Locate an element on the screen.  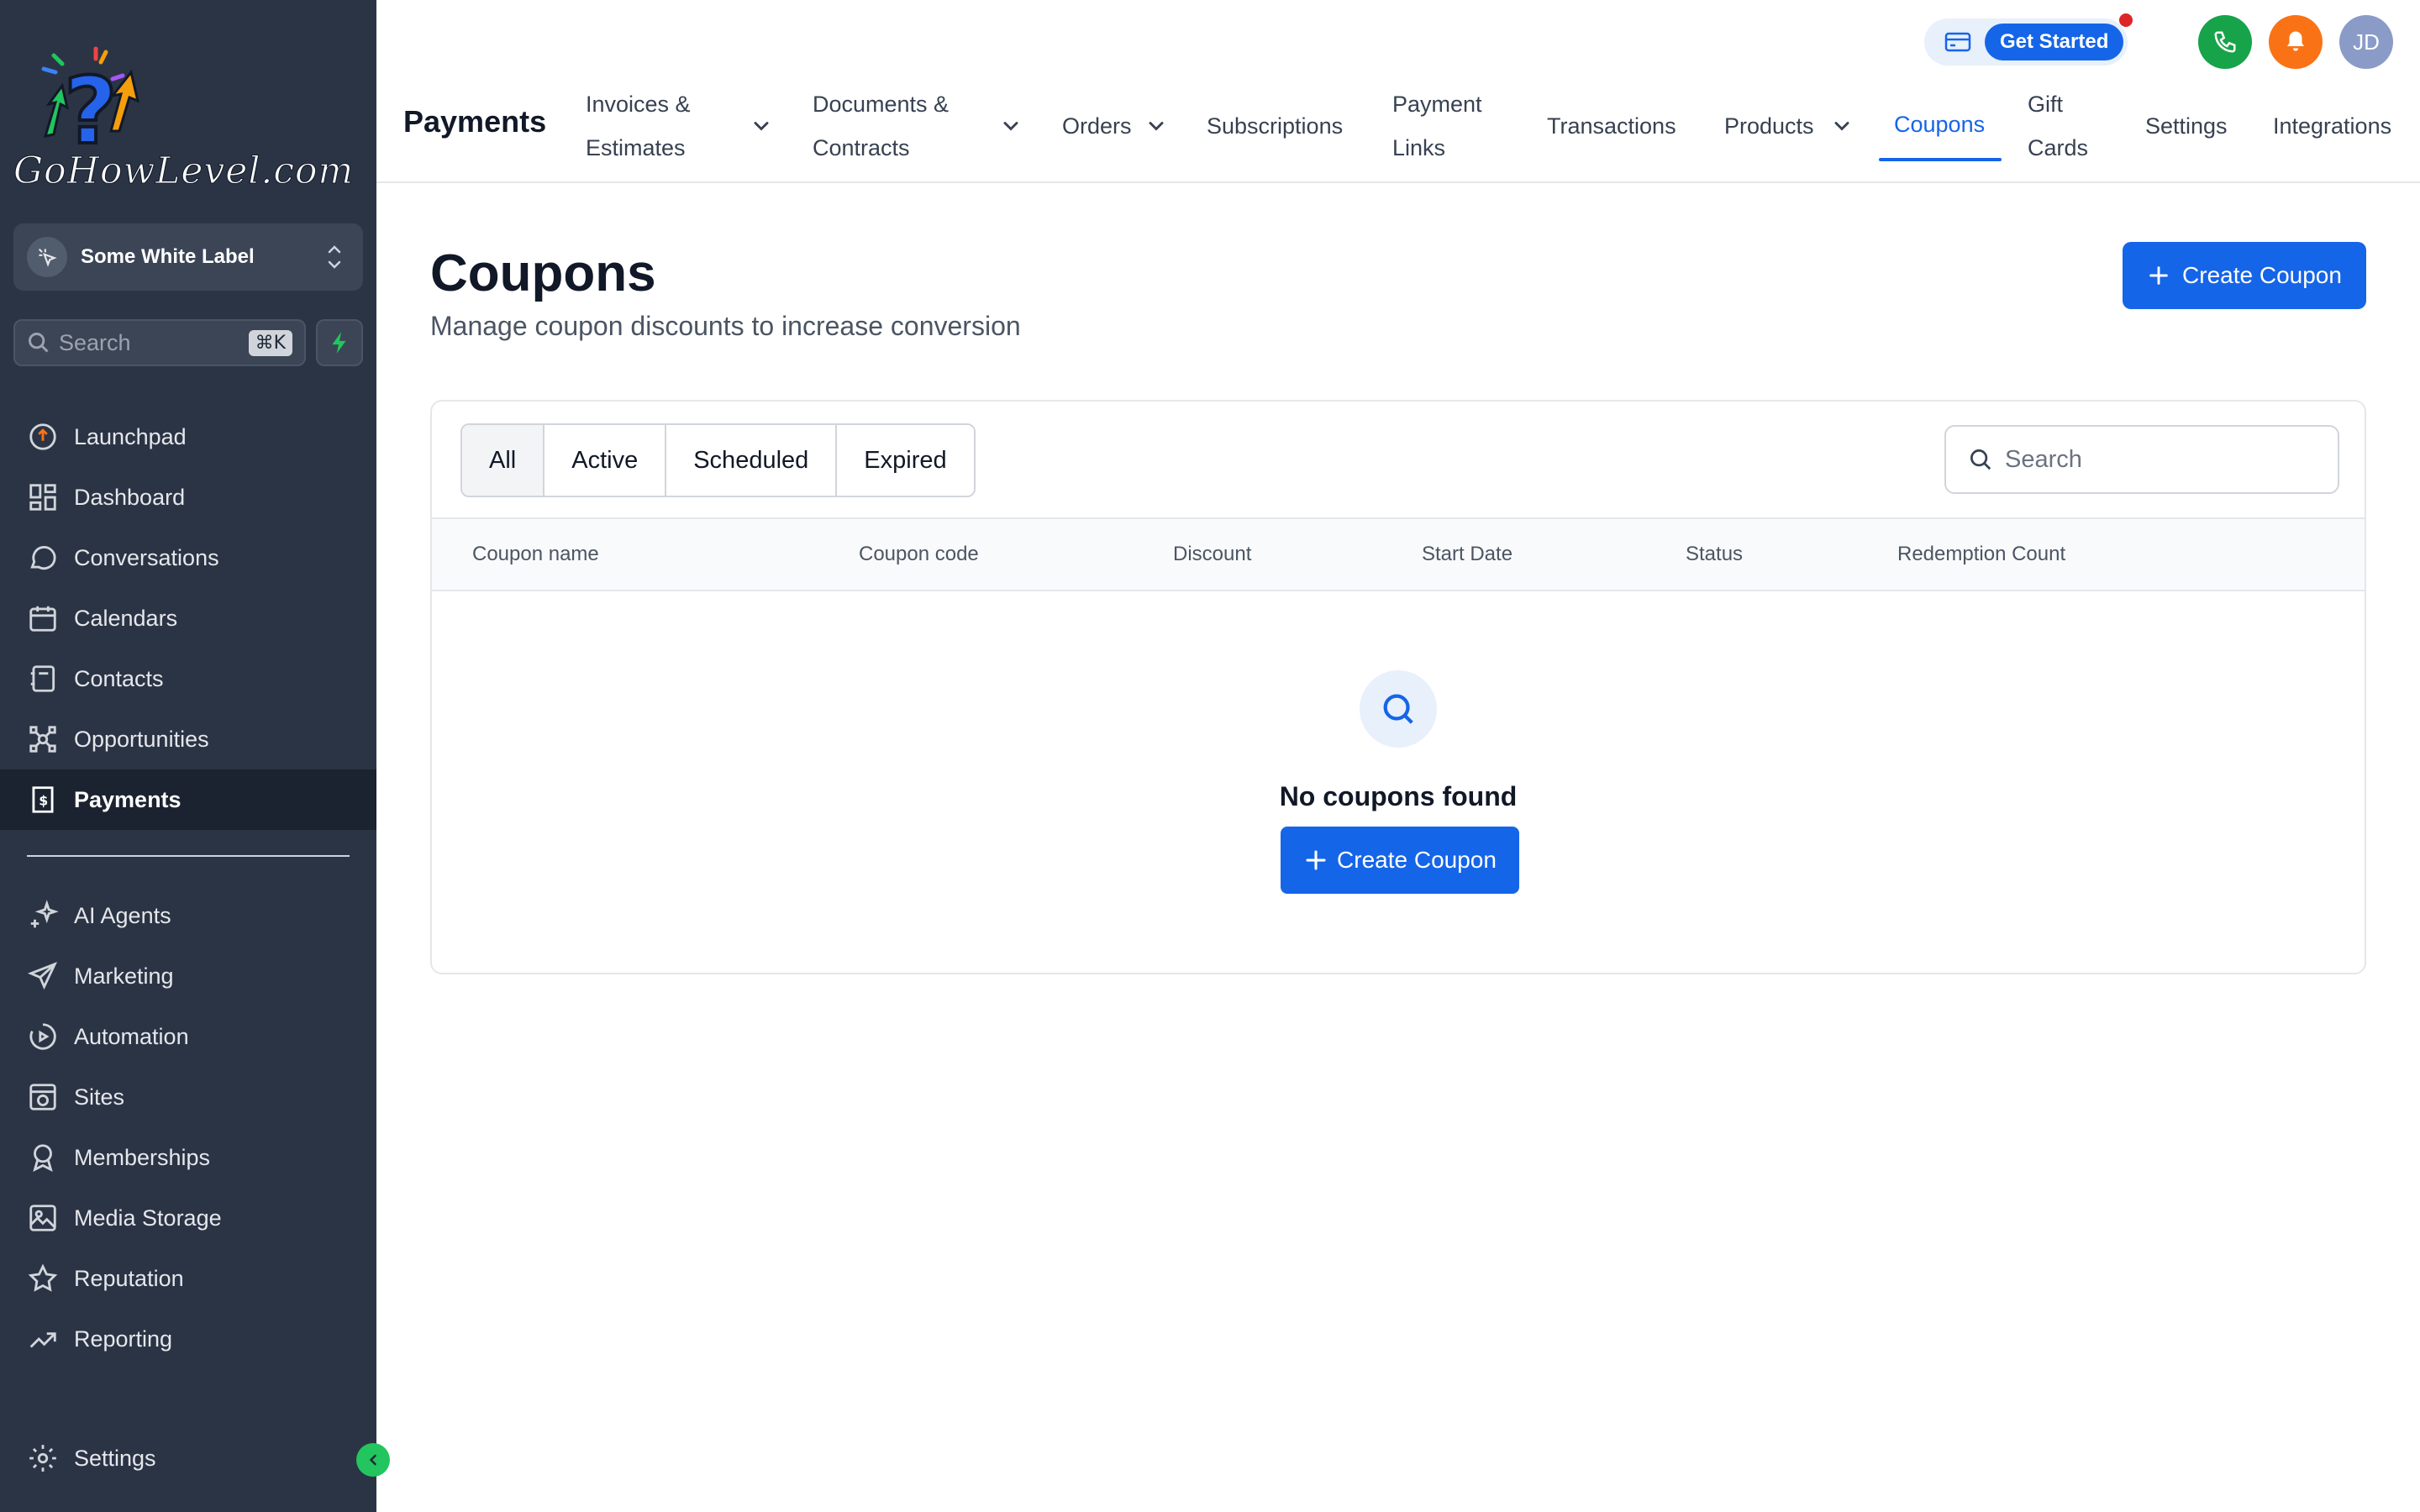
bell-icon is located at coordinates (2295, 41).